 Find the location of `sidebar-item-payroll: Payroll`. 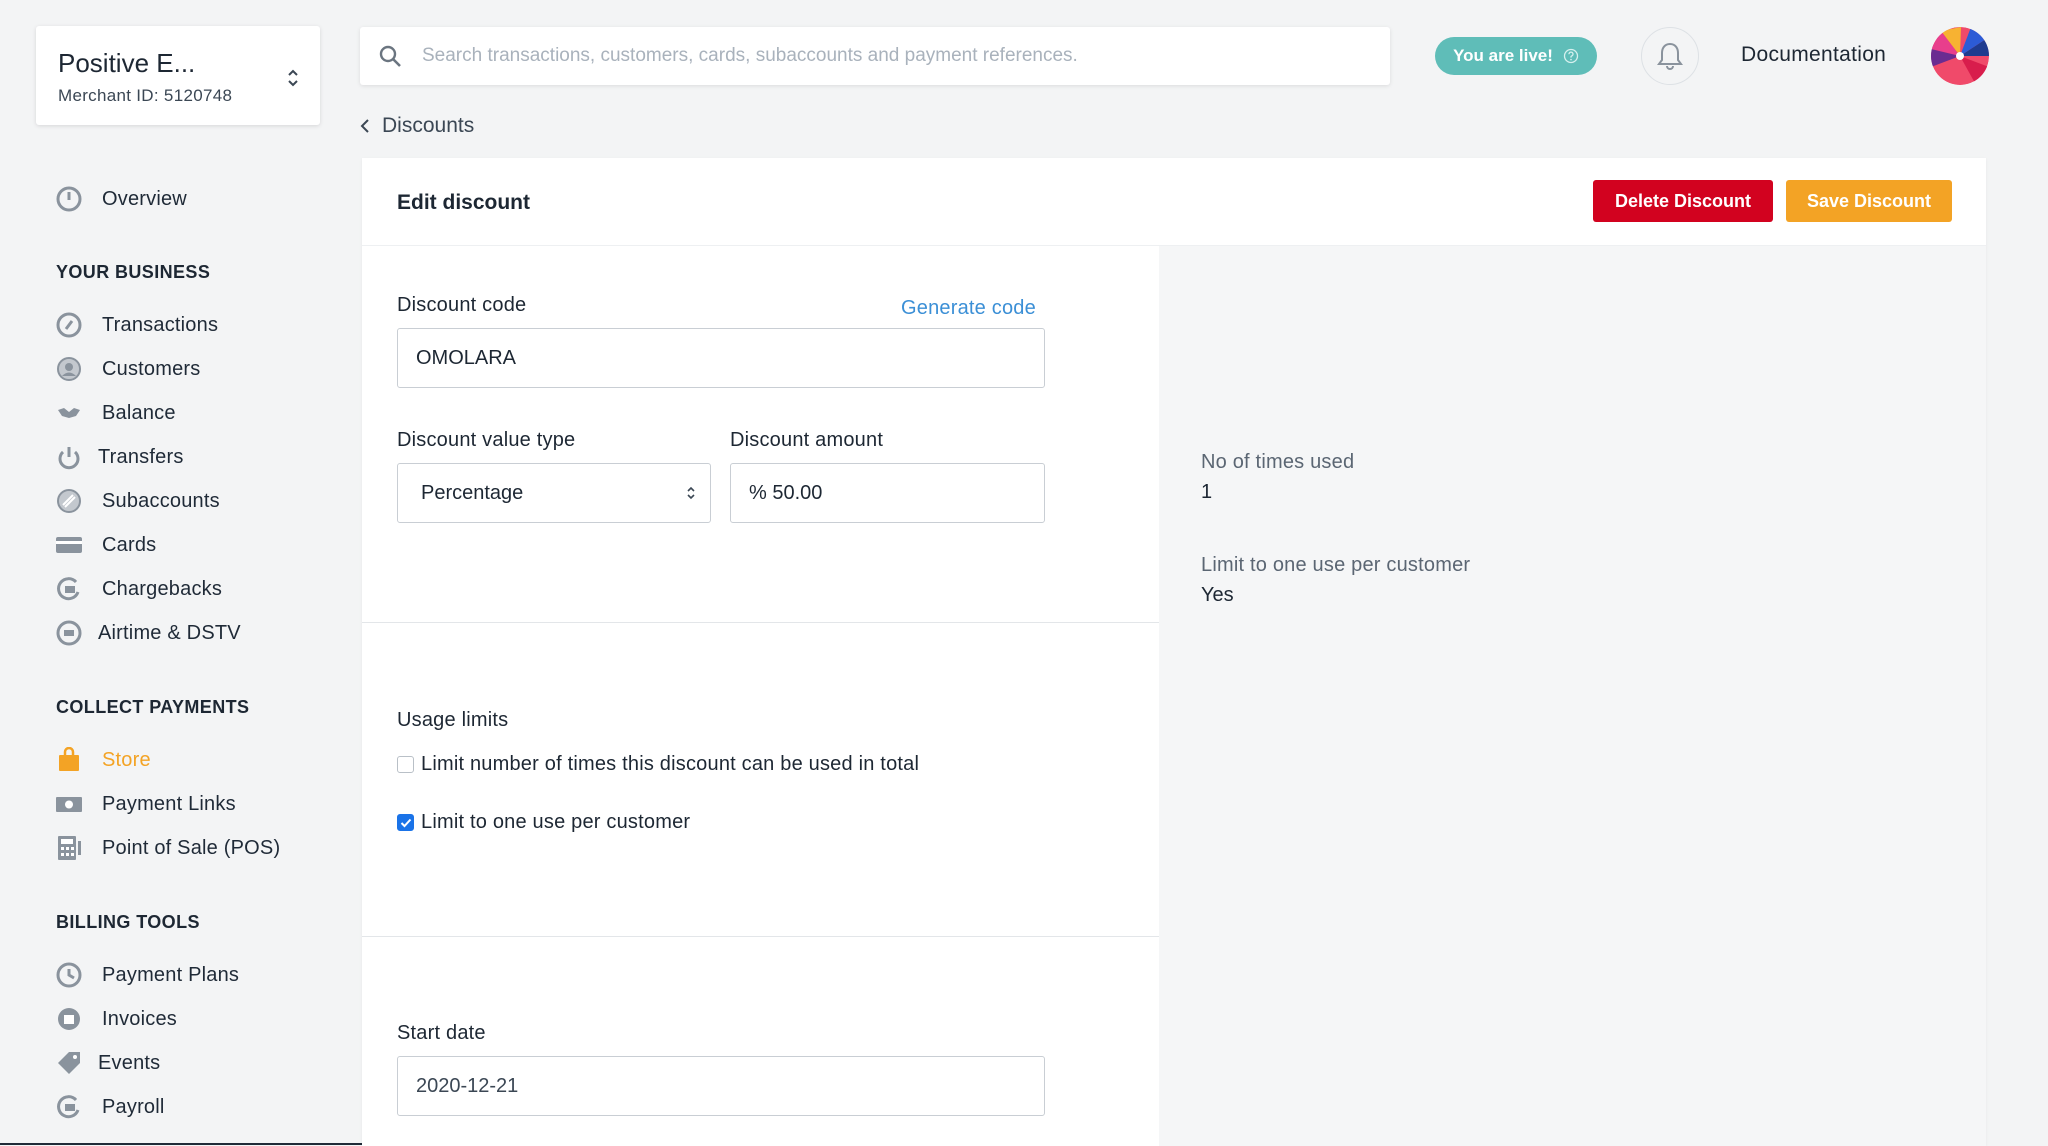

sidebar-item-payroll: Payroll is located at coordinates (110, 1107).